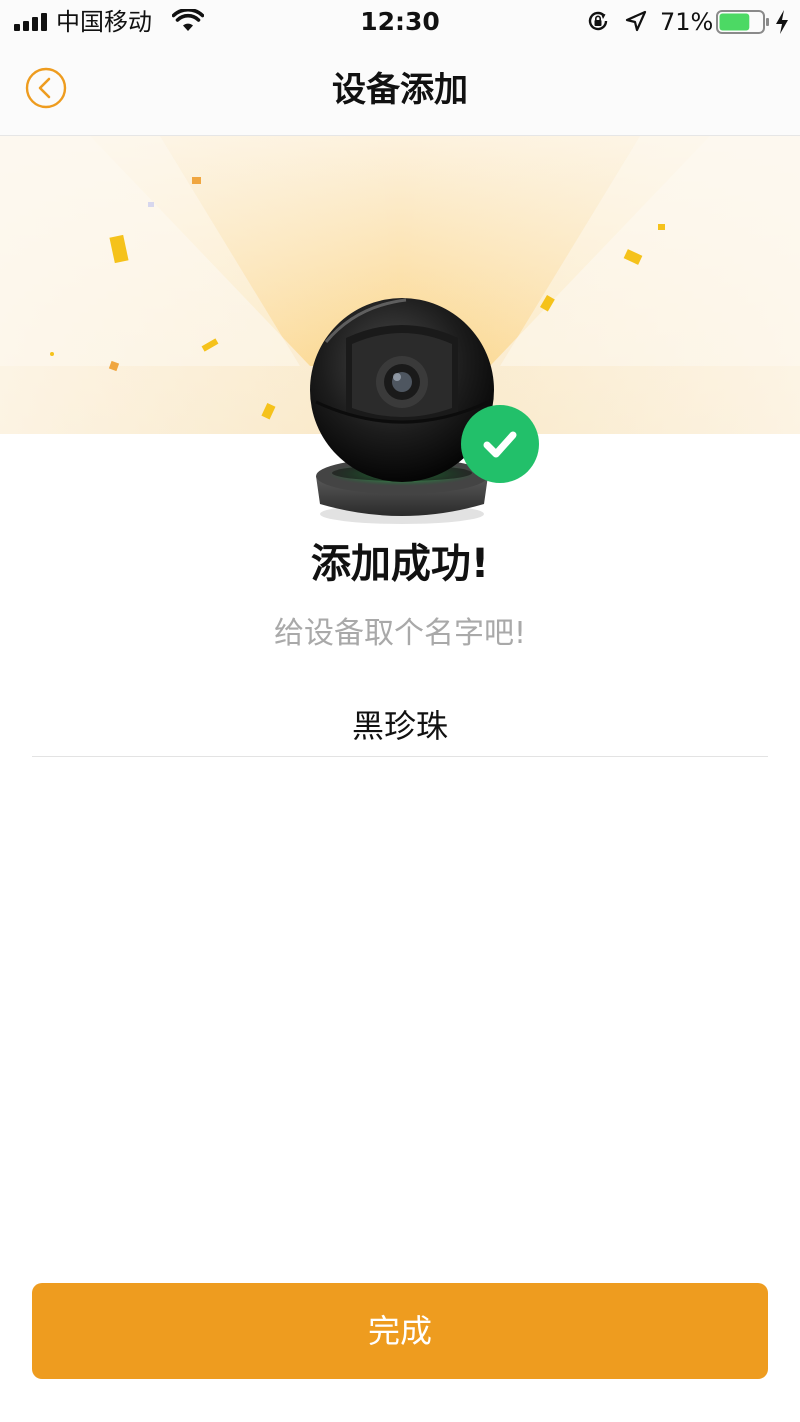 The image size is (800, 1422). What do you see at coordinates (400, 564) in the screenshot?
I see `success-title: 添加成功!` at bounding box center [400, 564].